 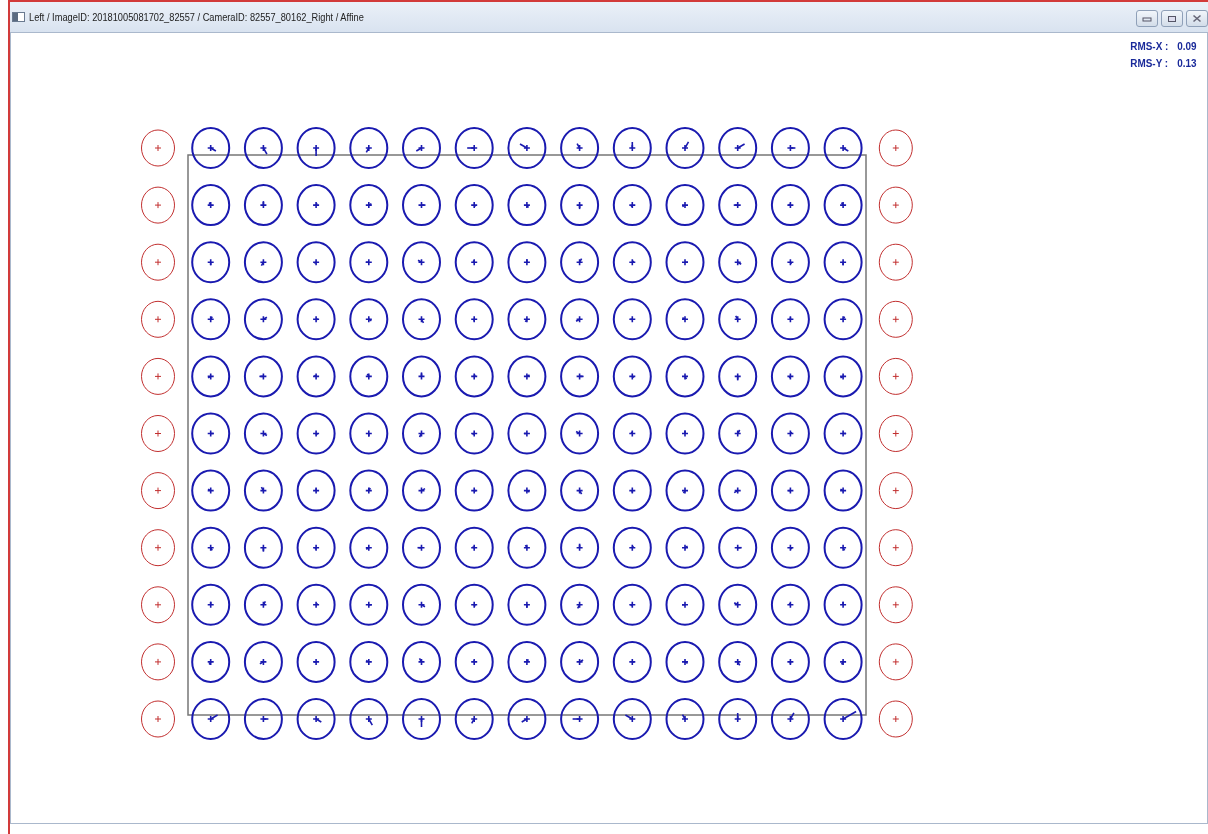 I want to click on rms-label: RMS-X :, so click(x=1149, y=46).